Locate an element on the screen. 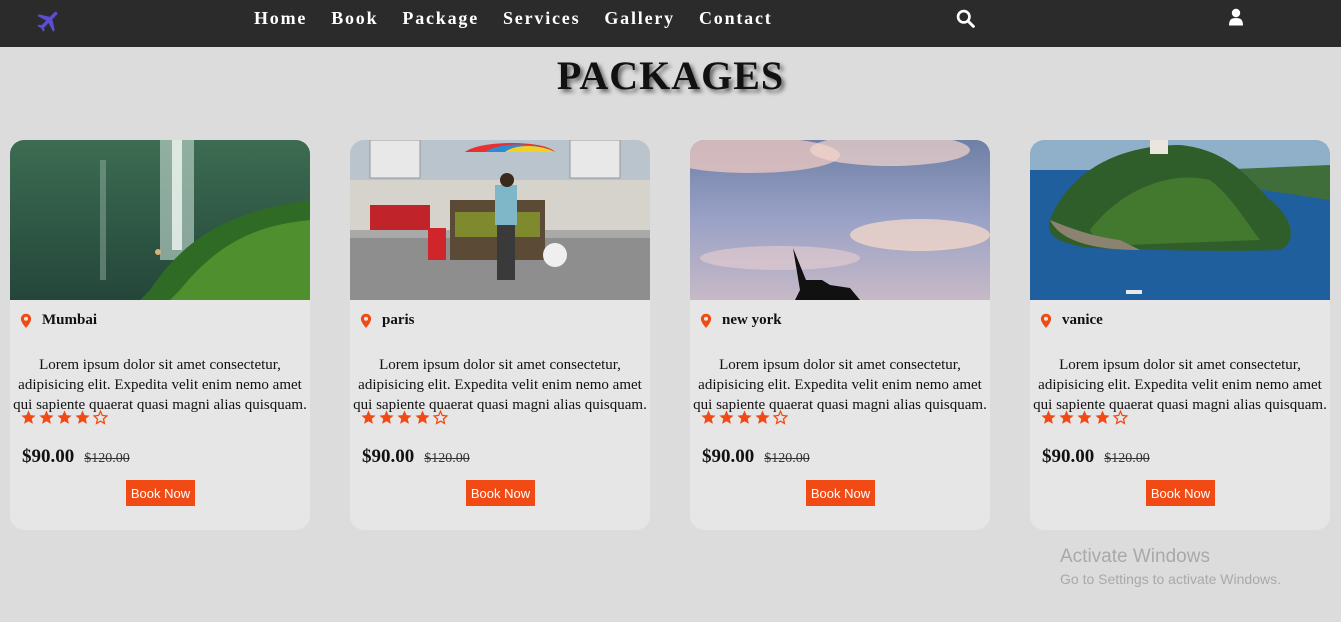  user-icon is located at coordinates (1236, 17).